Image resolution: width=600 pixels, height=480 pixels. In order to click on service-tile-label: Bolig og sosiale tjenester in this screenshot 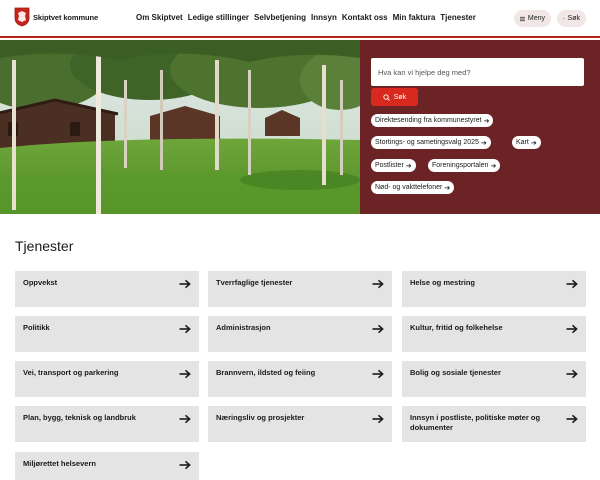, I will do `click(455, 372)`.